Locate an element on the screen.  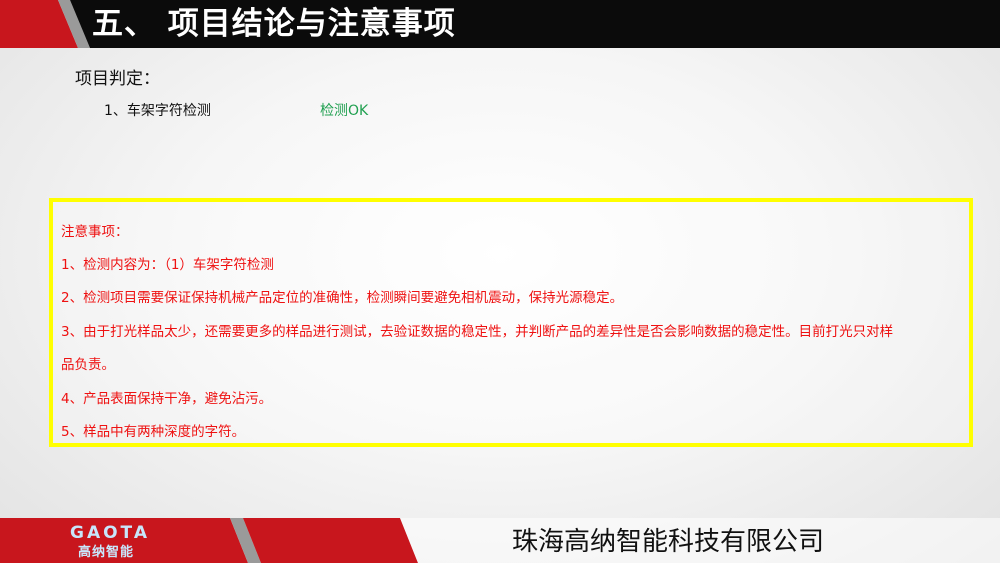
company-logo-cn: 高纳智能 is located at coordinates (106, 552).